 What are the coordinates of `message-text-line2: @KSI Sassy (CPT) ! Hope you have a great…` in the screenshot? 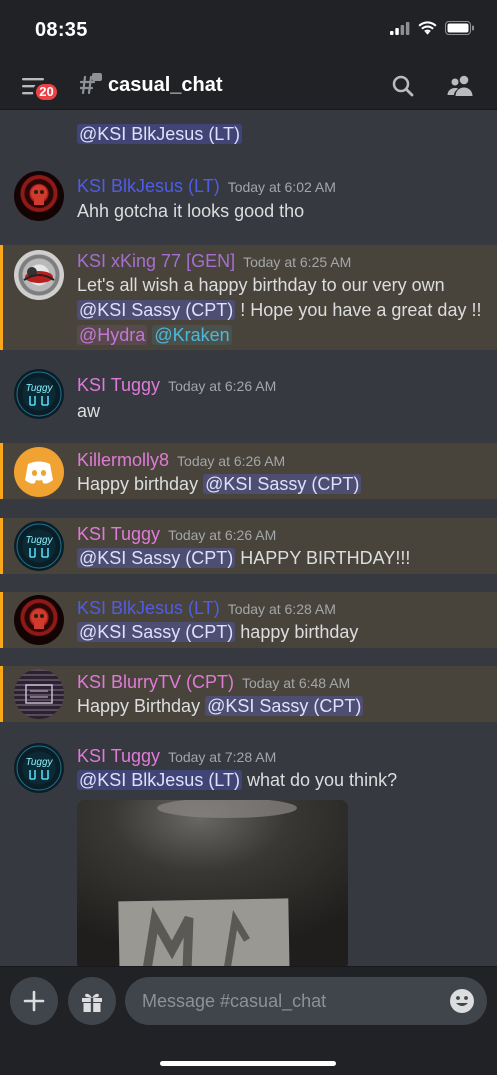 It's located at (279, 310).